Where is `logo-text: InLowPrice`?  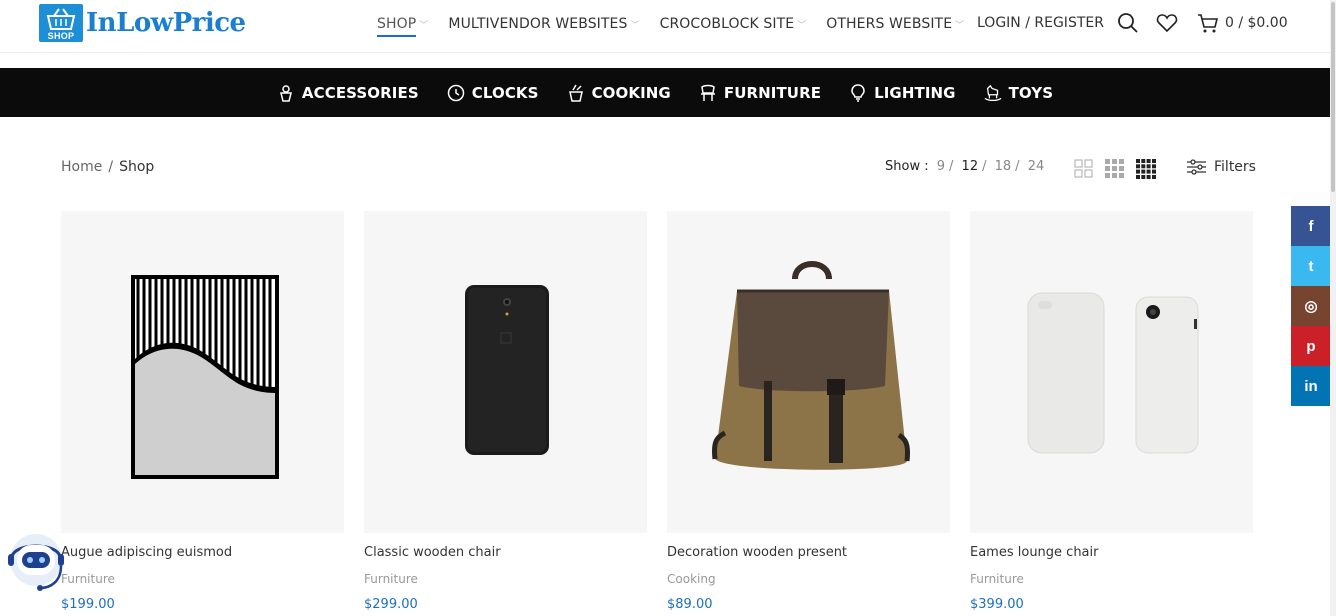 logo-text: InLowPrice is located at coordinates (166, 23).